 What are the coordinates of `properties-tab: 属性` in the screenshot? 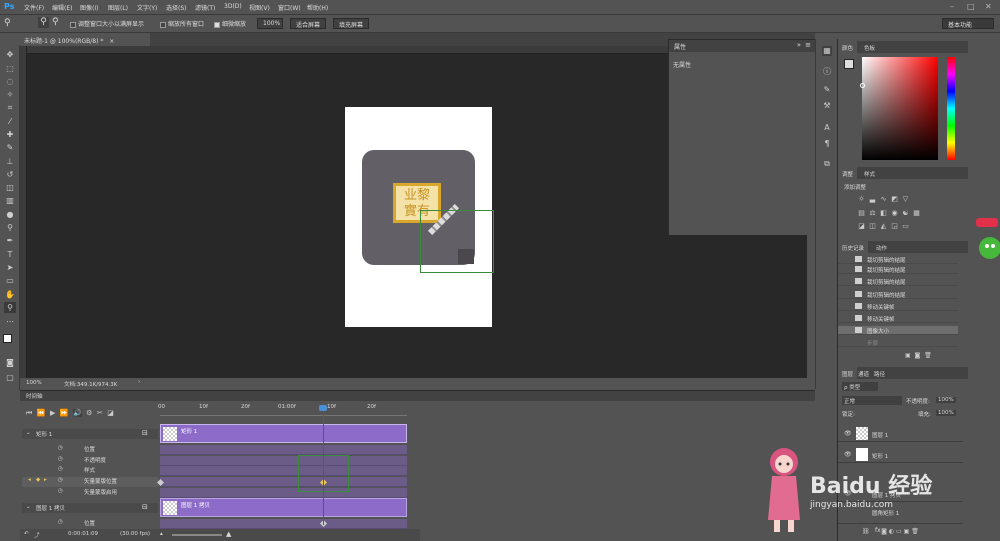 It's located at (680, 47).